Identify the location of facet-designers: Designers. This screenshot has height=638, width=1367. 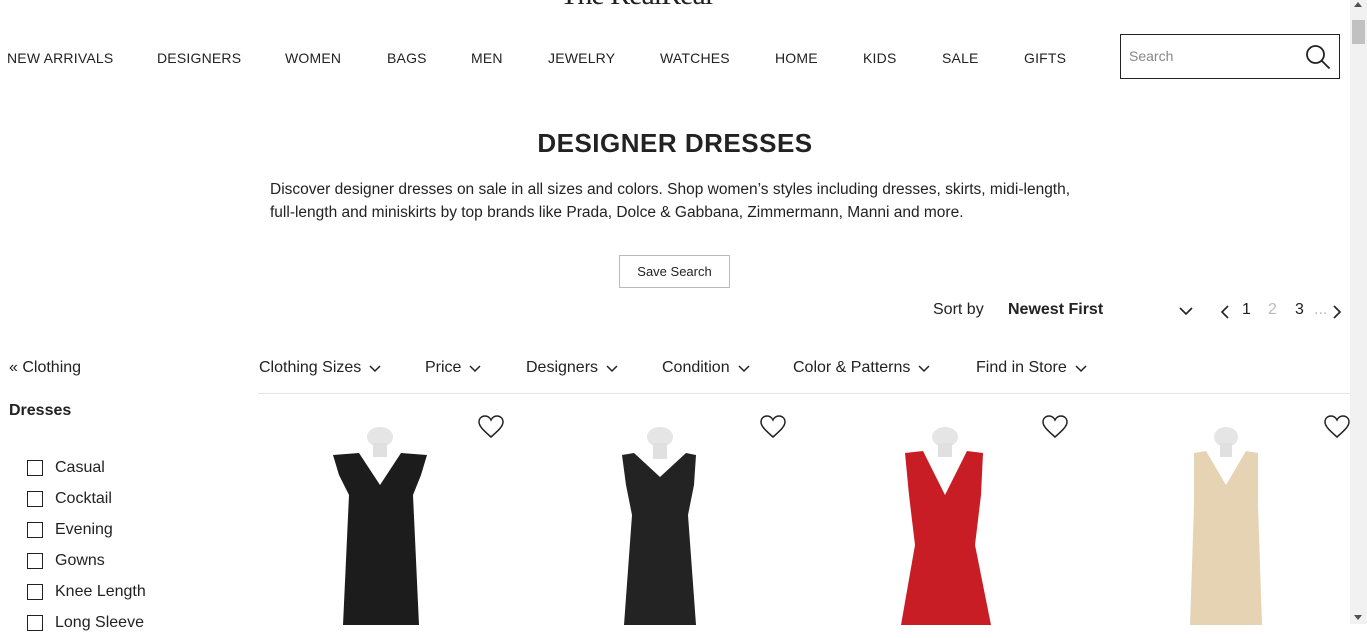
(572, 368).